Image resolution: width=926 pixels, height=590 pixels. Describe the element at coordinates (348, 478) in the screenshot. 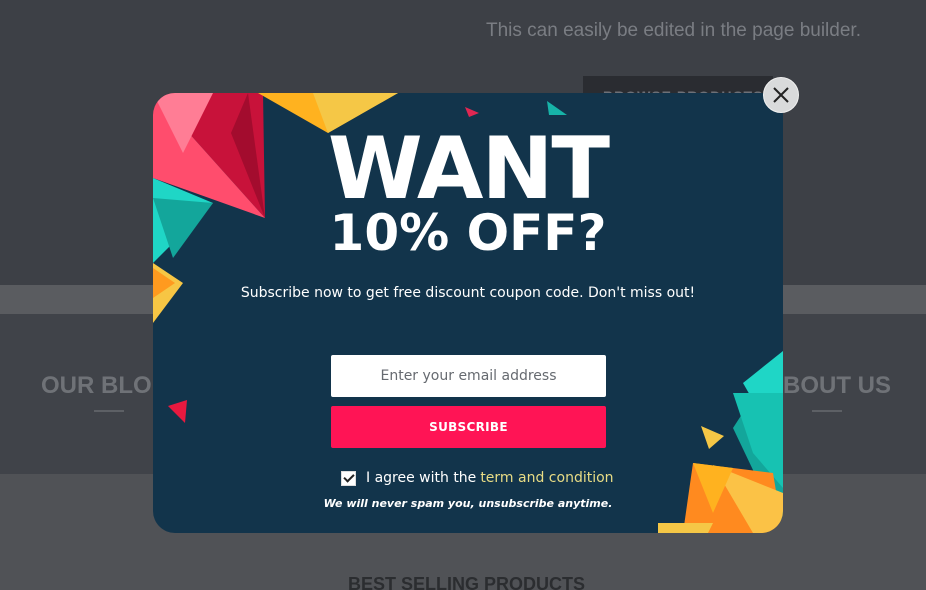

I see `agree-checkbox` at that location.